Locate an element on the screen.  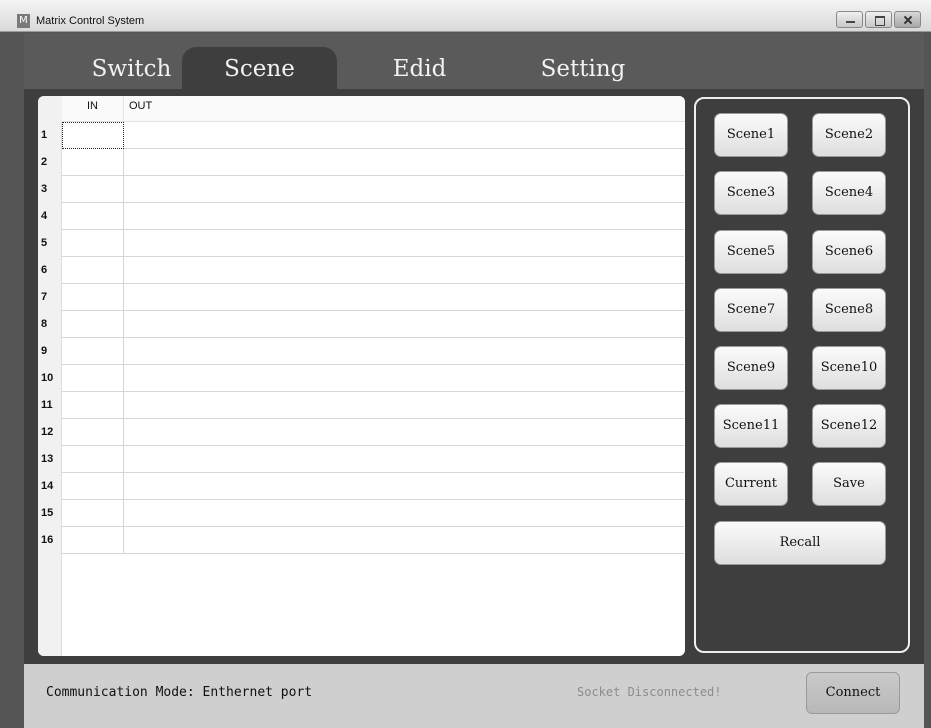
table-row: 6 is located at coordinates (361, 270).